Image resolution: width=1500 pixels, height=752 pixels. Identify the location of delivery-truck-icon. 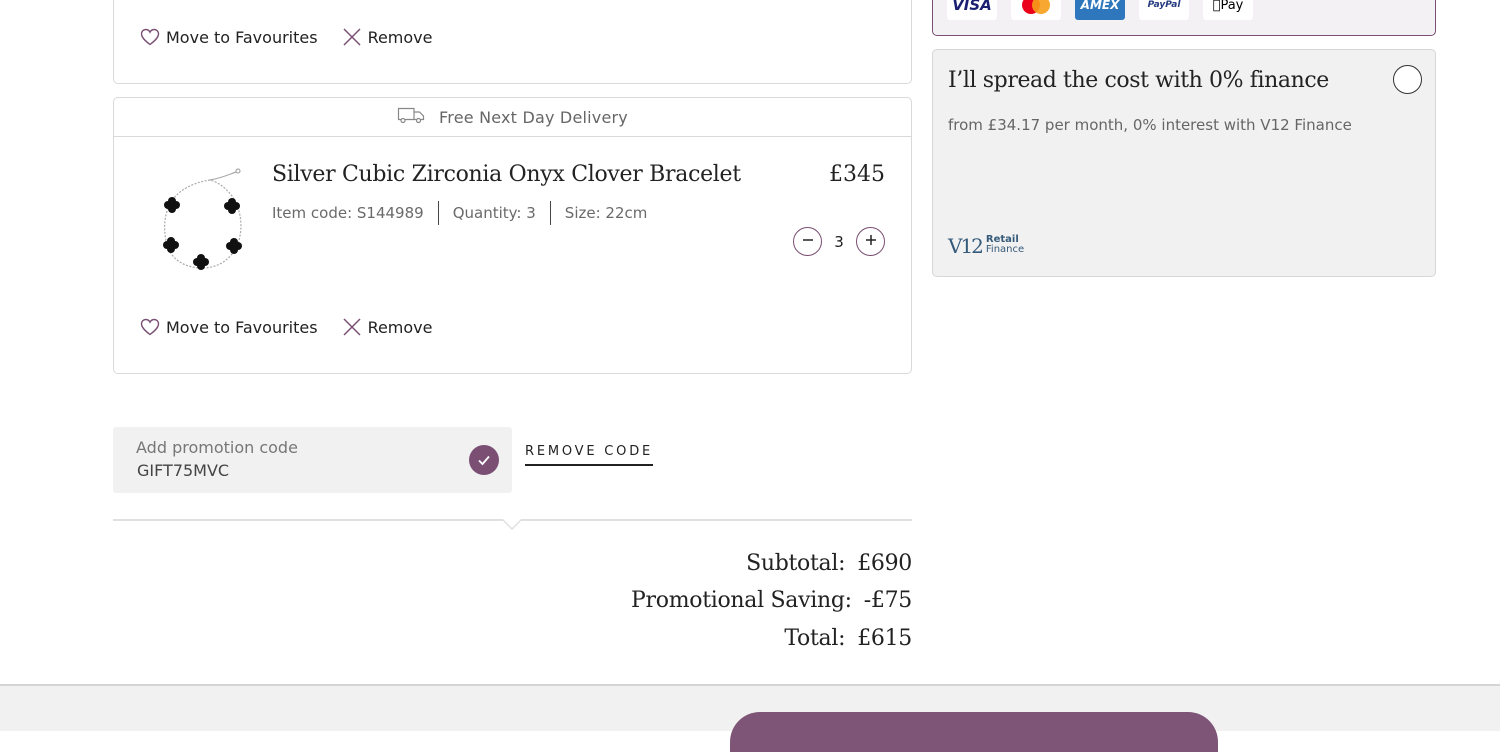
(411, 117).